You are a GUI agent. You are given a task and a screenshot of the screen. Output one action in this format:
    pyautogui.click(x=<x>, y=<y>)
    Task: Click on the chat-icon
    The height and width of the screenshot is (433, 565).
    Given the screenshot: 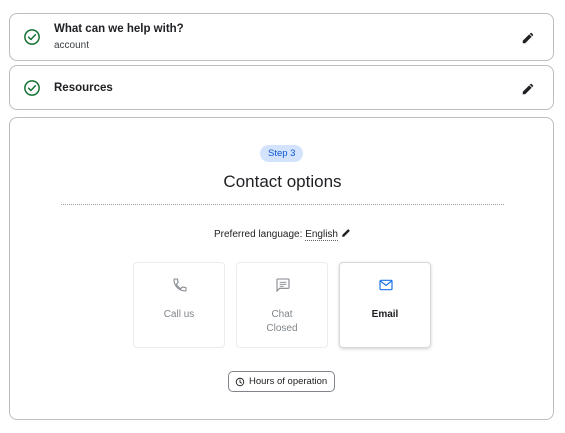 What is the action you would take?
    pyautogui.click(x=283, y=285)
    